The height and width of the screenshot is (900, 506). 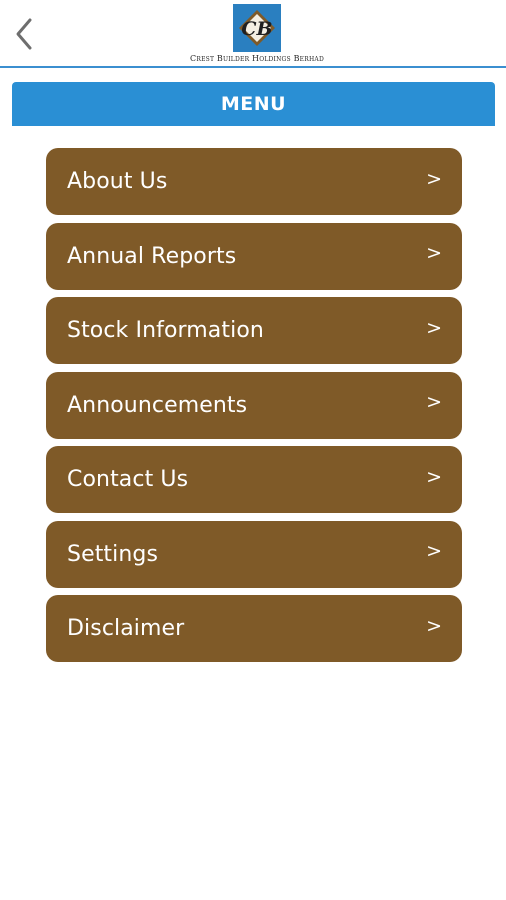 I want to click on menu-item-stock-information: Stock Information >, so click(x=254, y=330).